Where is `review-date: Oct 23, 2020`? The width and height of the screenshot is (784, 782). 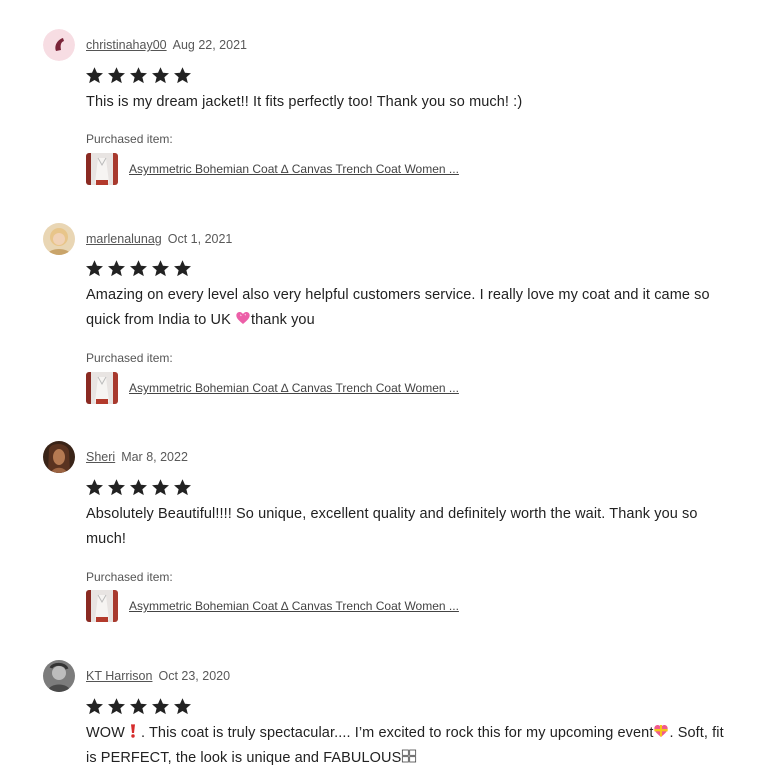 review-date: Oct 23, 2020 is located at coordinates (194, 676).